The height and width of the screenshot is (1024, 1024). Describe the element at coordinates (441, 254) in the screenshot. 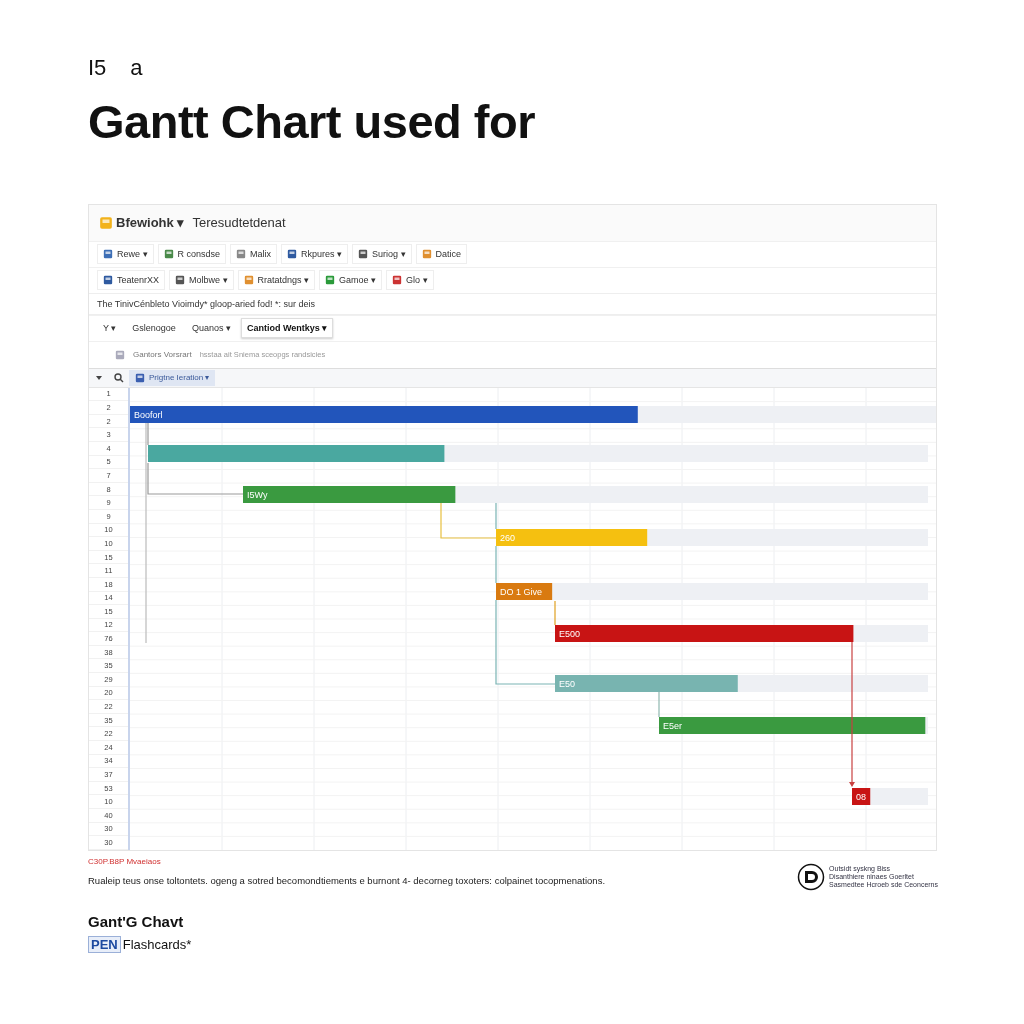

I see `toolbar-button: Datice` at that location.